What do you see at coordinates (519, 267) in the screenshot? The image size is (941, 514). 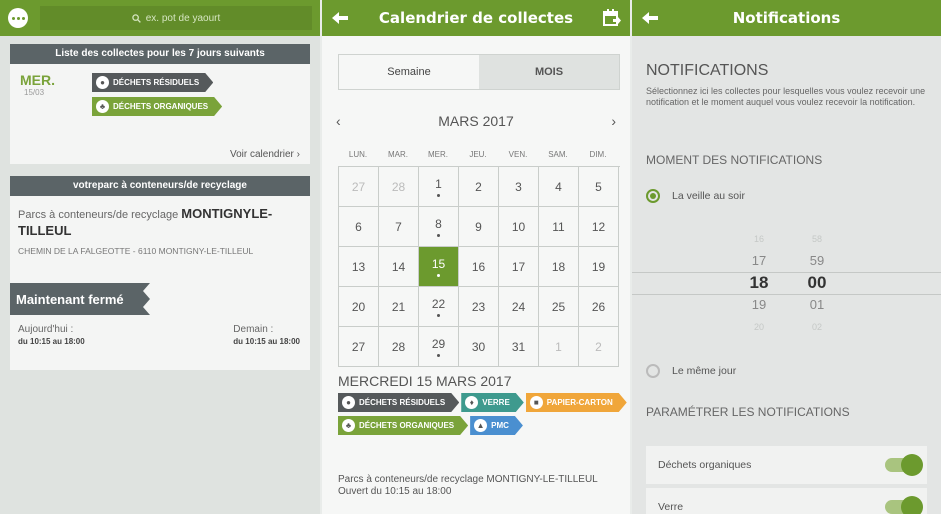 I see `calendar-day: 17` at bounding box center [519, 267].